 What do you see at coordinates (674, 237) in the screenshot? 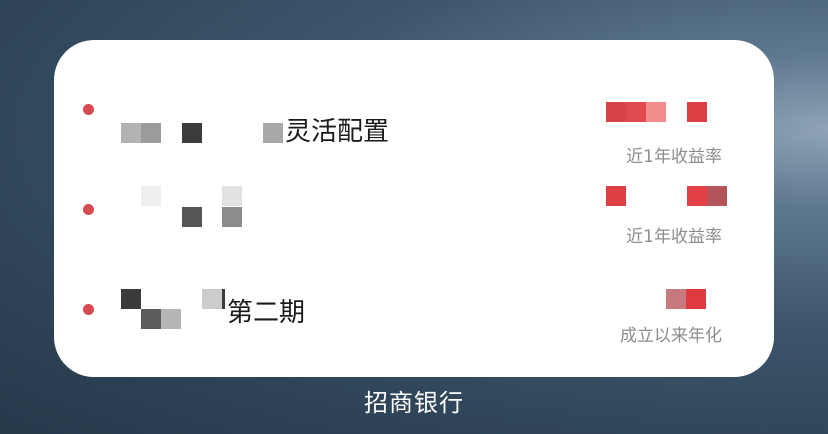
I see `metric-label: 近1年收益率` at bounding box center [674, 237].